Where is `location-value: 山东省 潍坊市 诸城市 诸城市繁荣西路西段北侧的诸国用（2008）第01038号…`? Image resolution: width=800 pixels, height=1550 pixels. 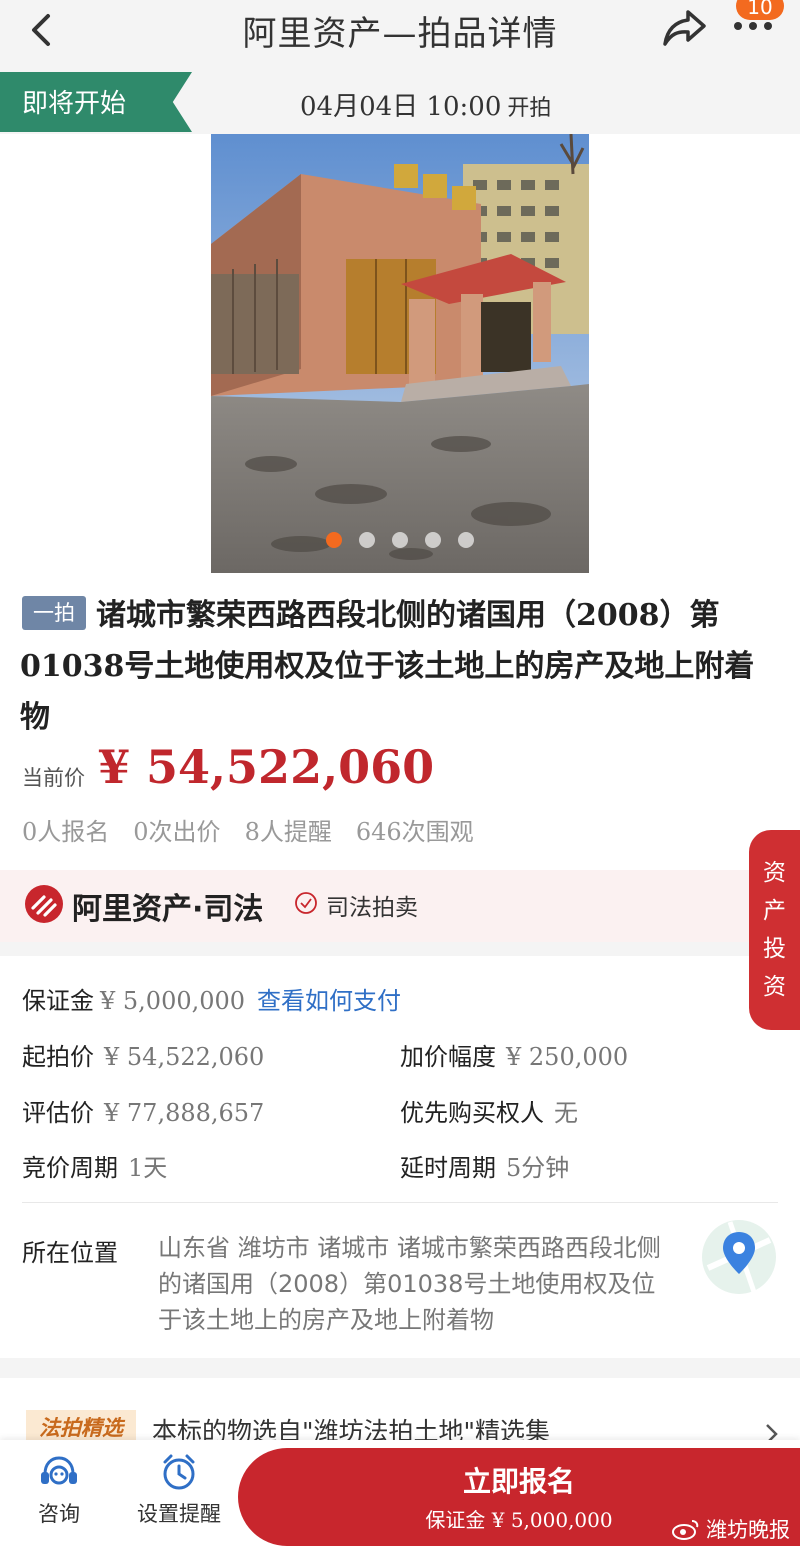
location-value: 山东省 潍坊市 诸城市 诸城市繁荣西路西段北侧的诸国用（2008）第01038号… is located at coordinates (409, 1284).